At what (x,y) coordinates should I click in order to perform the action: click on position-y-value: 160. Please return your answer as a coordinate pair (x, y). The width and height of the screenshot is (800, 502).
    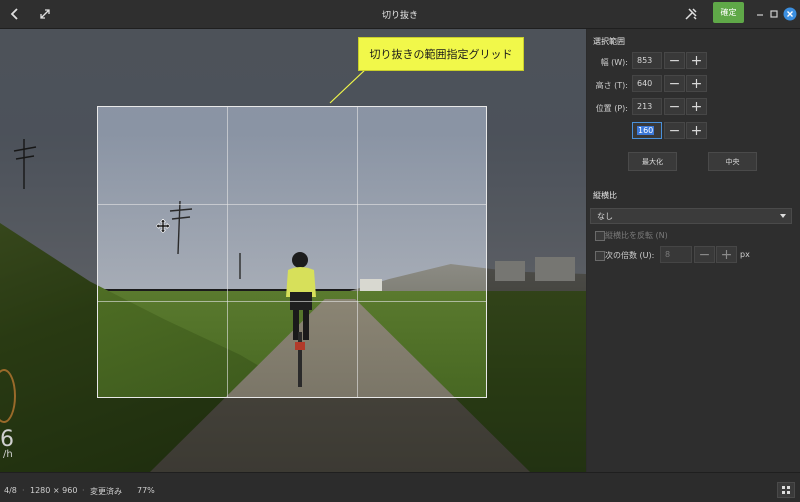
    Looking at the image, I should click on (646, 130).